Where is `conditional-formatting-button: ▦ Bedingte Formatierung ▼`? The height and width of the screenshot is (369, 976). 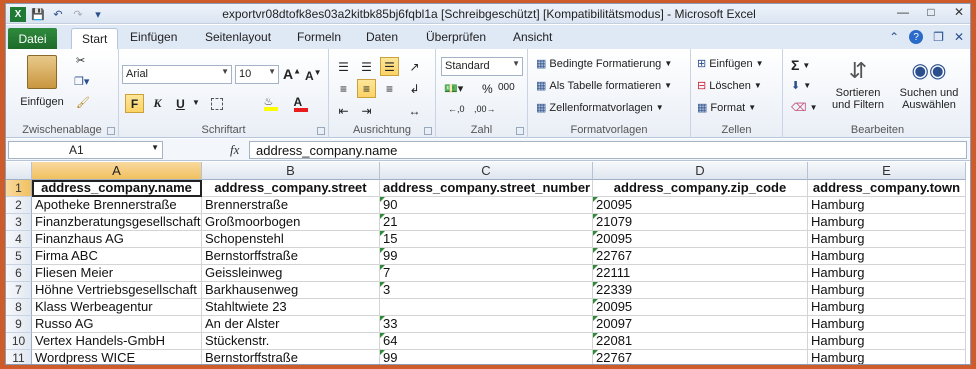
conditional-formatting-button: ▦ Bedingte Formatierung ▼ is located at coordinates (604, 64).